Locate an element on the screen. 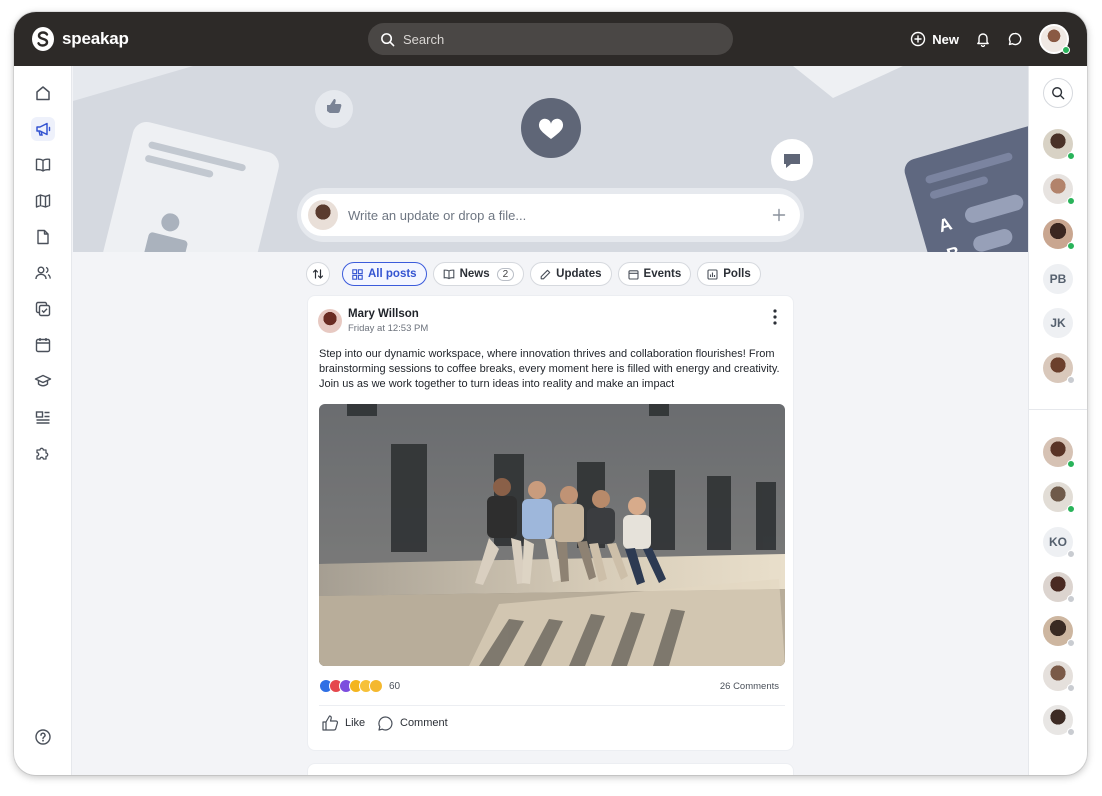 The height and width of the screenshot is (796, 1102). like-button: Like is located at coordinates (343, 723).